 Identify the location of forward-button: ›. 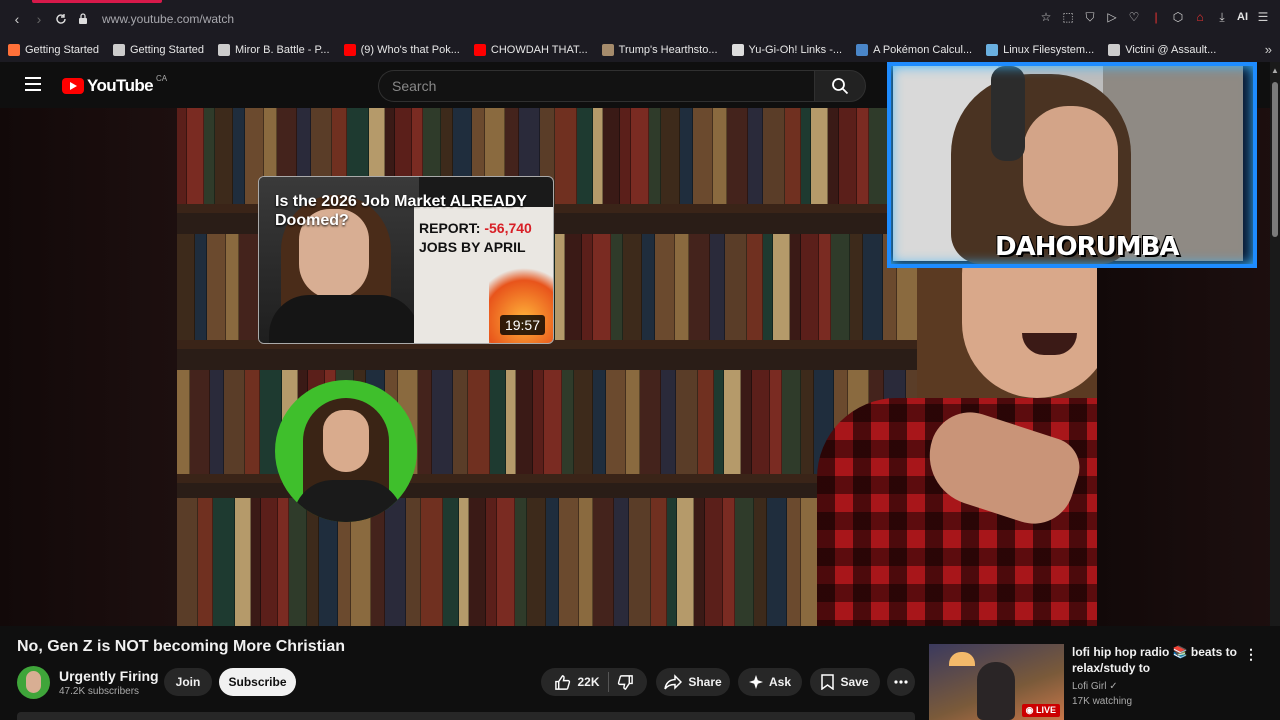
(39, 19).